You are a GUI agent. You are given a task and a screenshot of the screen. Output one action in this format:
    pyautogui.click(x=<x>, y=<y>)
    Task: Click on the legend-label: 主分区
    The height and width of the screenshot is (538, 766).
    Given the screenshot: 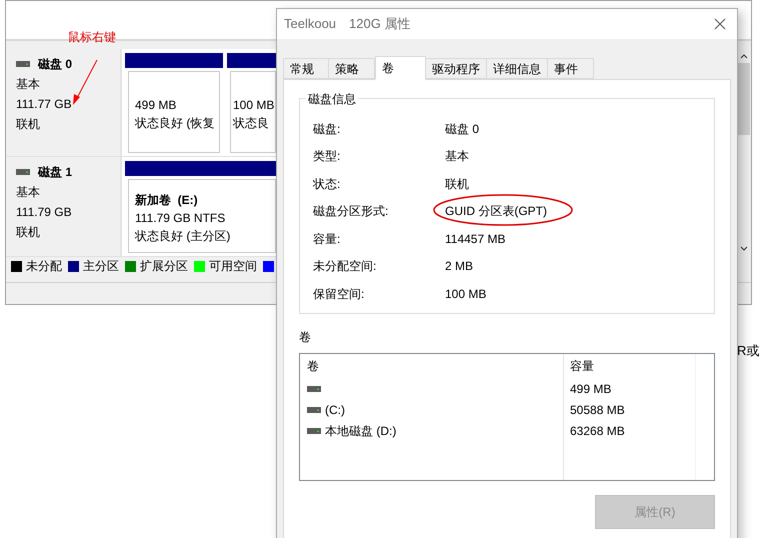 What is the action you would take?
    pyautogui.click(x=101, y=266)
    